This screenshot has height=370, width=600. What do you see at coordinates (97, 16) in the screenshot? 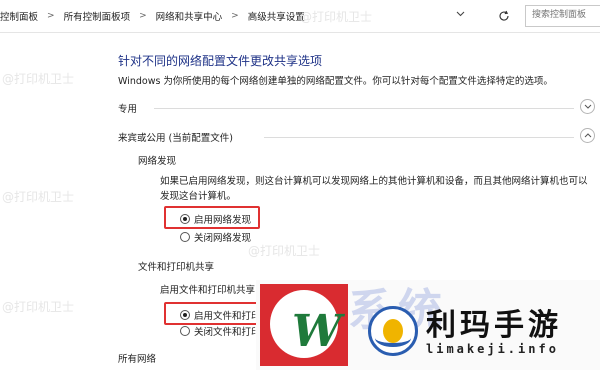
I see `breadcrumb-all-items: 所有控制面板项` at bounding box center [97, 16].